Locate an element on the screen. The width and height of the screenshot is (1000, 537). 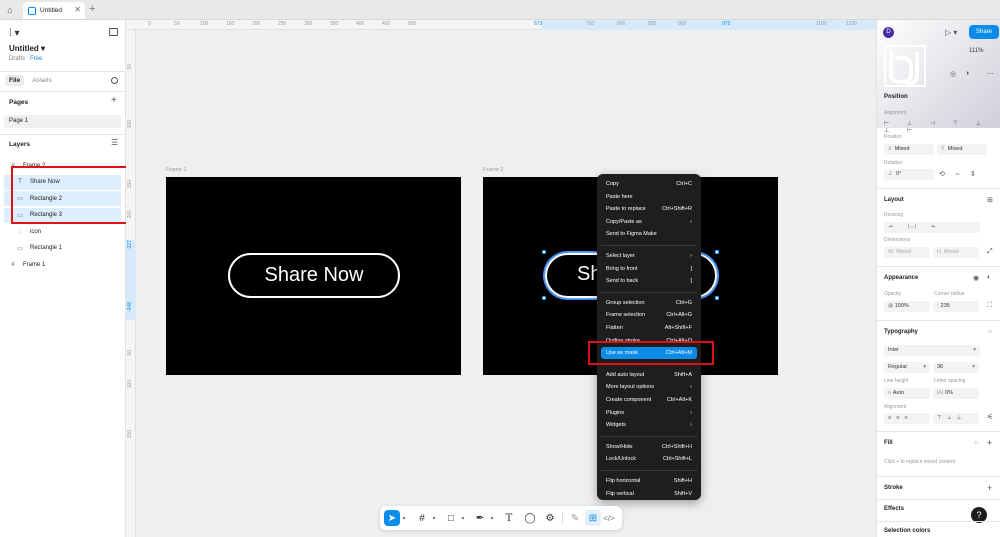
alignment-icons: ⊢ ⊥ ⊣ ⊤ ⊥ ⊥ ⊢ is located at coordinates (942, 127).